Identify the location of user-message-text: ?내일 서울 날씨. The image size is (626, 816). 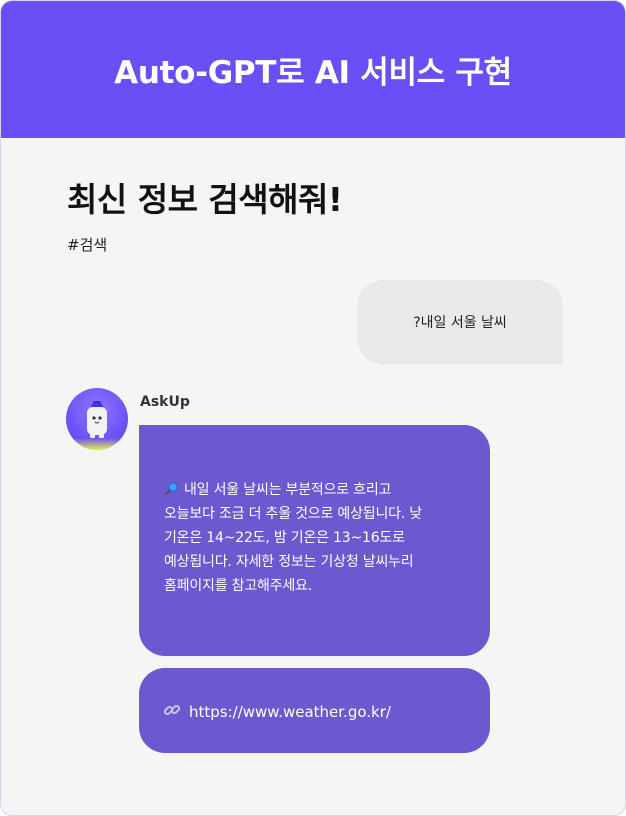
(460, 323).